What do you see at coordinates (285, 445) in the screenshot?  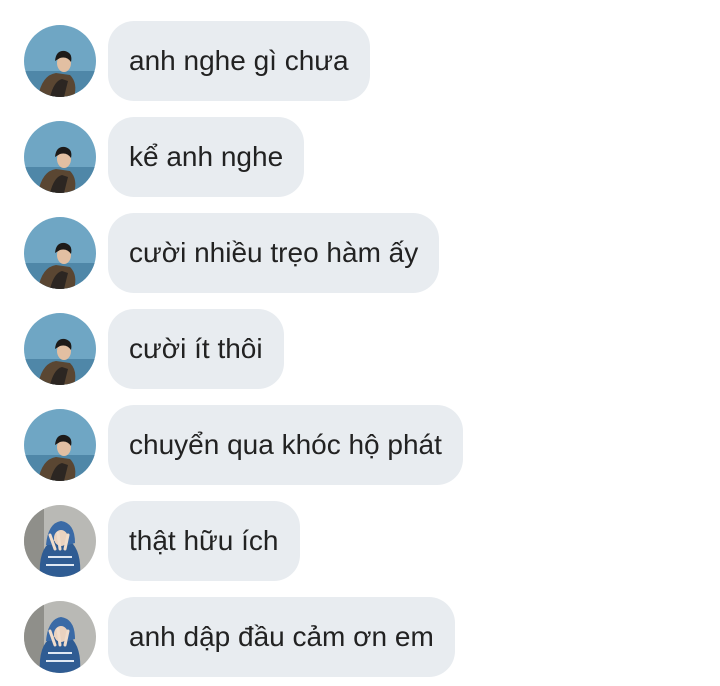 I see `message-bubble: chuyển qua khóc hộ phát` at bounding box center [285, 445].